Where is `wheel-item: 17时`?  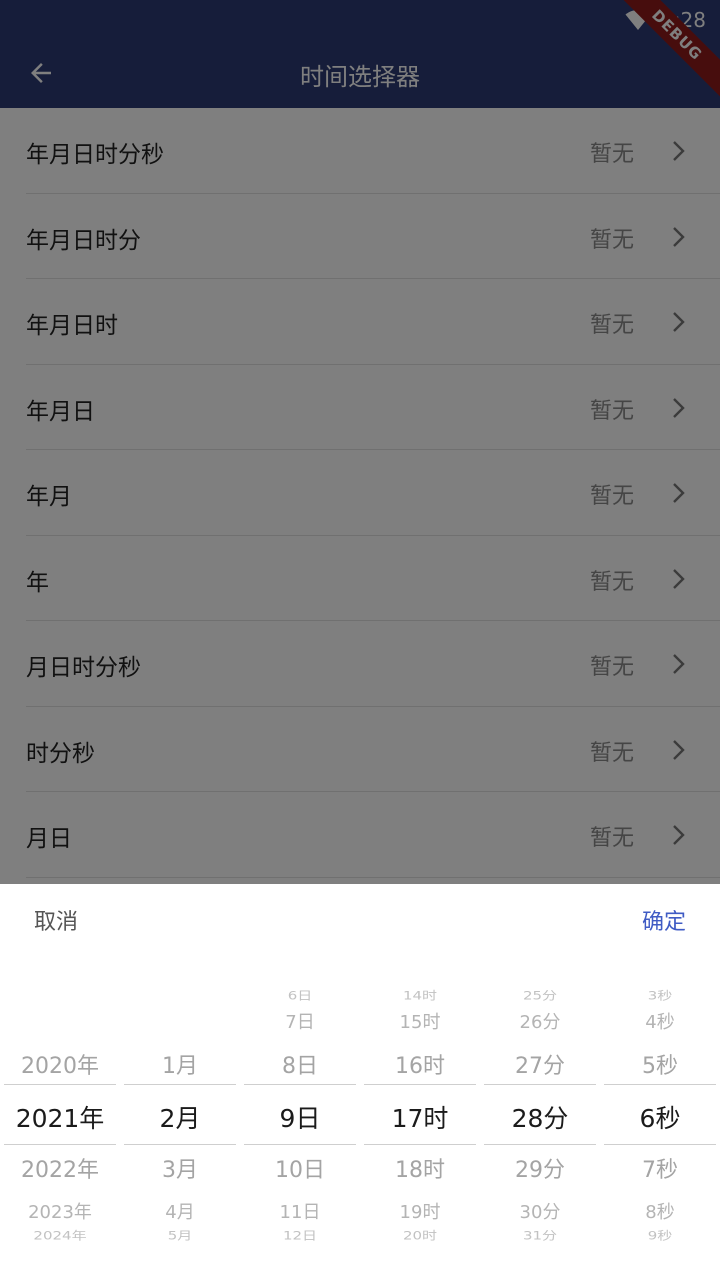
wheel-item: 17时 is located at coordinates (420, 1117).